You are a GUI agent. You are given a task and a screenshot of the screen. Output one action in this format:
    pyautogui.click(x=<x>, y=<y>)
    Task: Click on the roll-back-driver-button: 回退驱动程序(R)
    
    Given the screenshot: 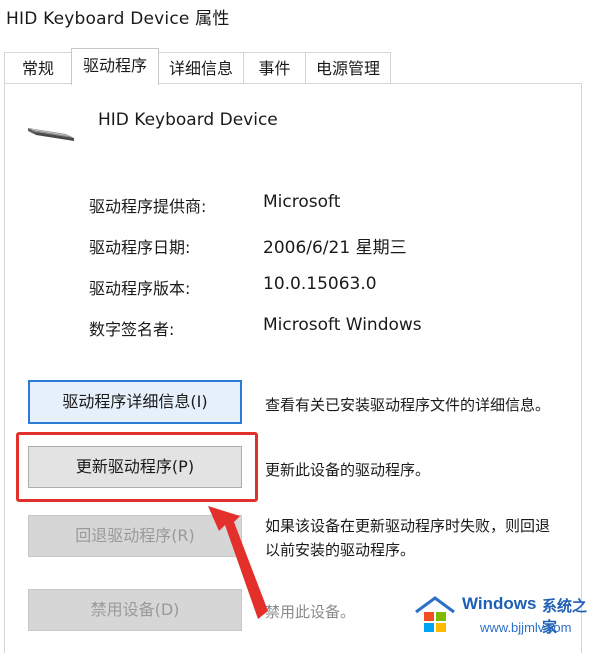 What is the action you would take?
    pyautogui.click(x=135, y=536)
    